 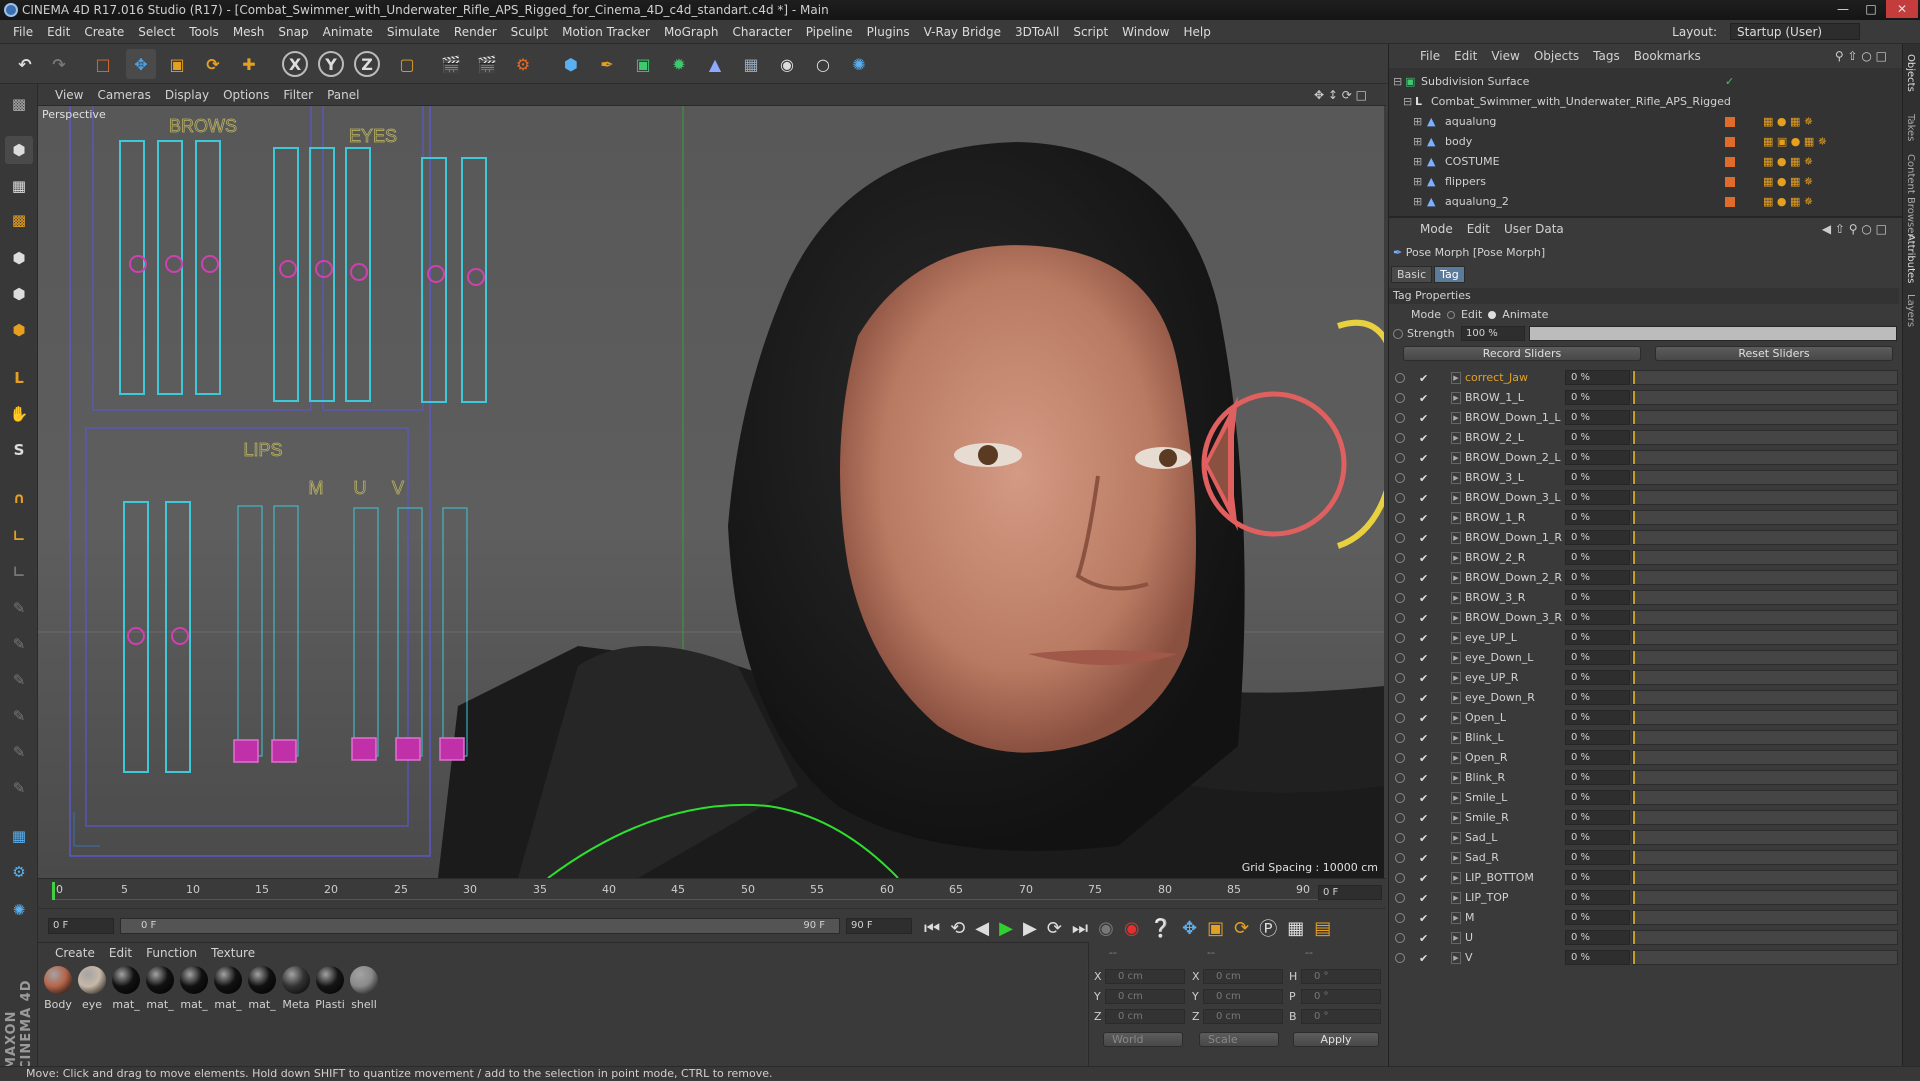 I want to click on light-icon: ○, so click(x=823, y=64).